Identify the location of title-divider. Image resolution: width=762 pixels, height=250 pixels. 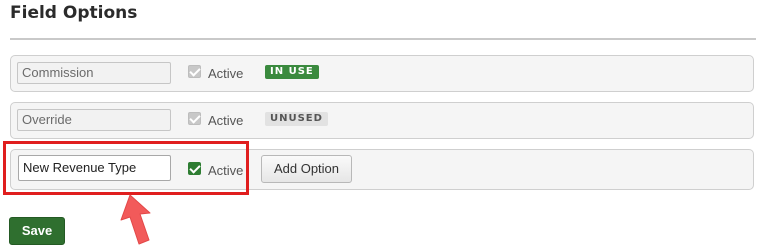
(383, 39).